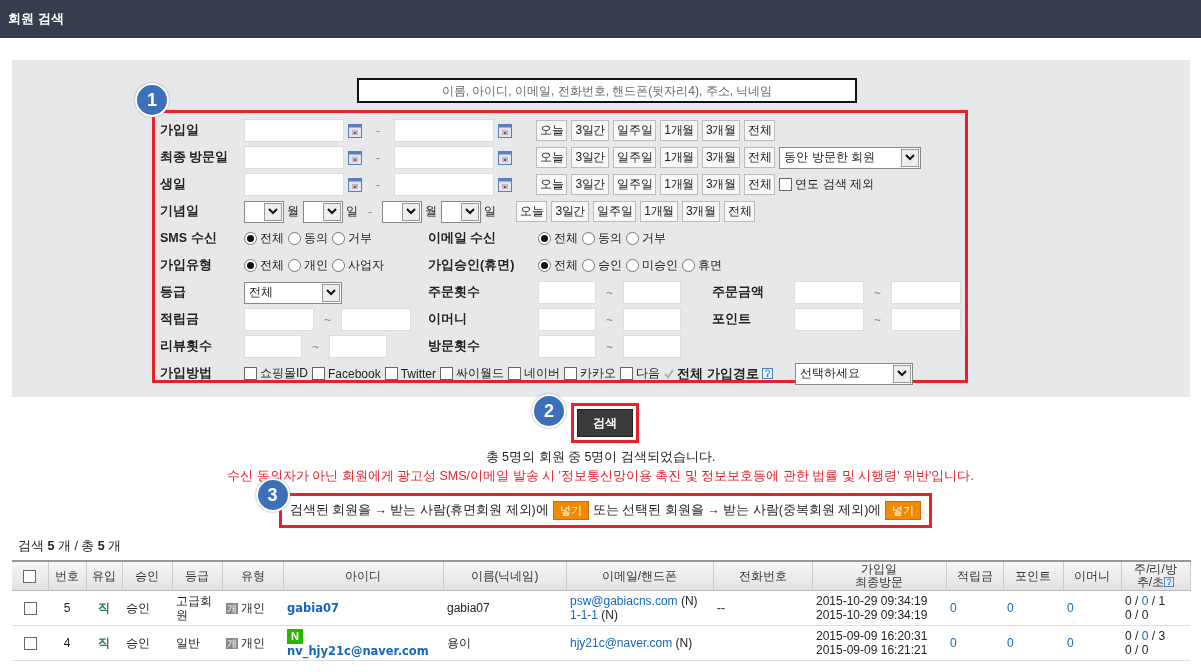 This screenshot has width=1201, height=672. What do you see at coordinates (584, 615) in the screenshot?
I see `contact-link: 1-1-1` at bounding box center [584, 615].